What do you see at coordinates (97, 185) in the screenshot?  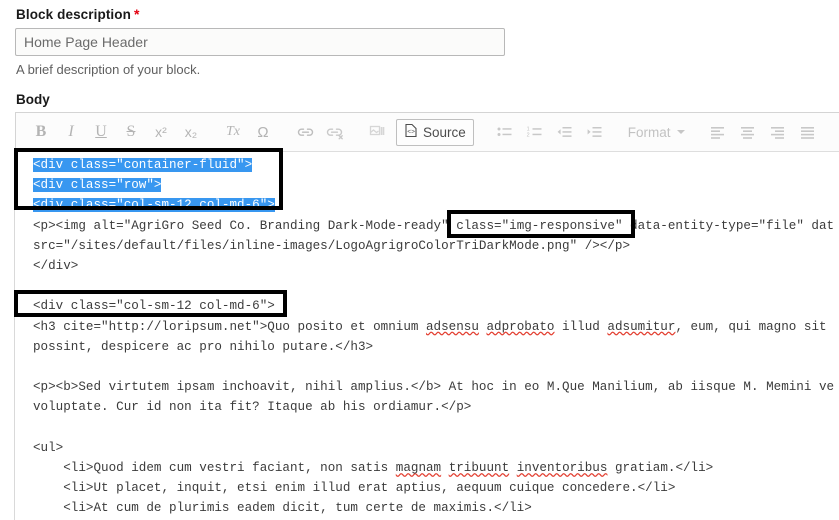 I see `selected-line-2: <div class="row">` at bounding box center [97, 185].